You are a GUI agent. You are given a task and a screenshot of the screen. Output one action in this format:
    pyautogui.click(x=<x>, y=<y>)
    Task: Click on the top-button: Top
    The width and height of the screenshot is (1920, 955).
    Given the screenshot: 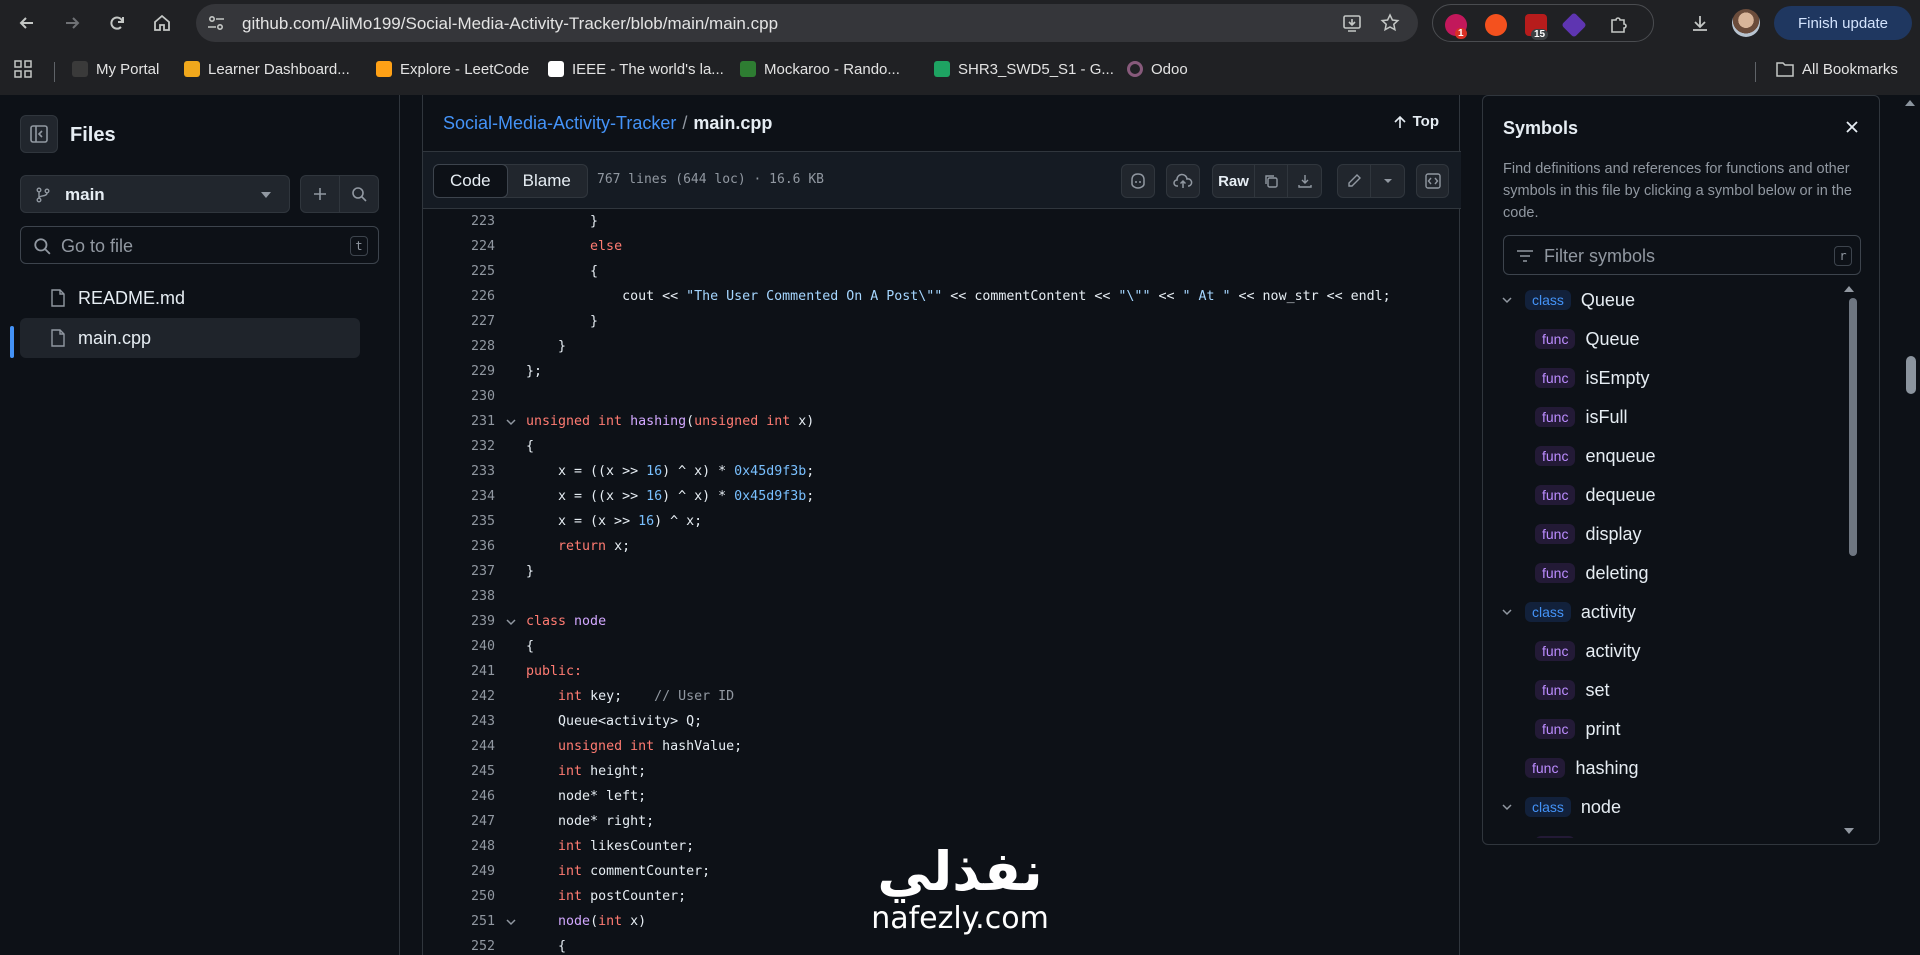 What is the action you would take?
    pyautogui.click(x=1416, y=121)
    